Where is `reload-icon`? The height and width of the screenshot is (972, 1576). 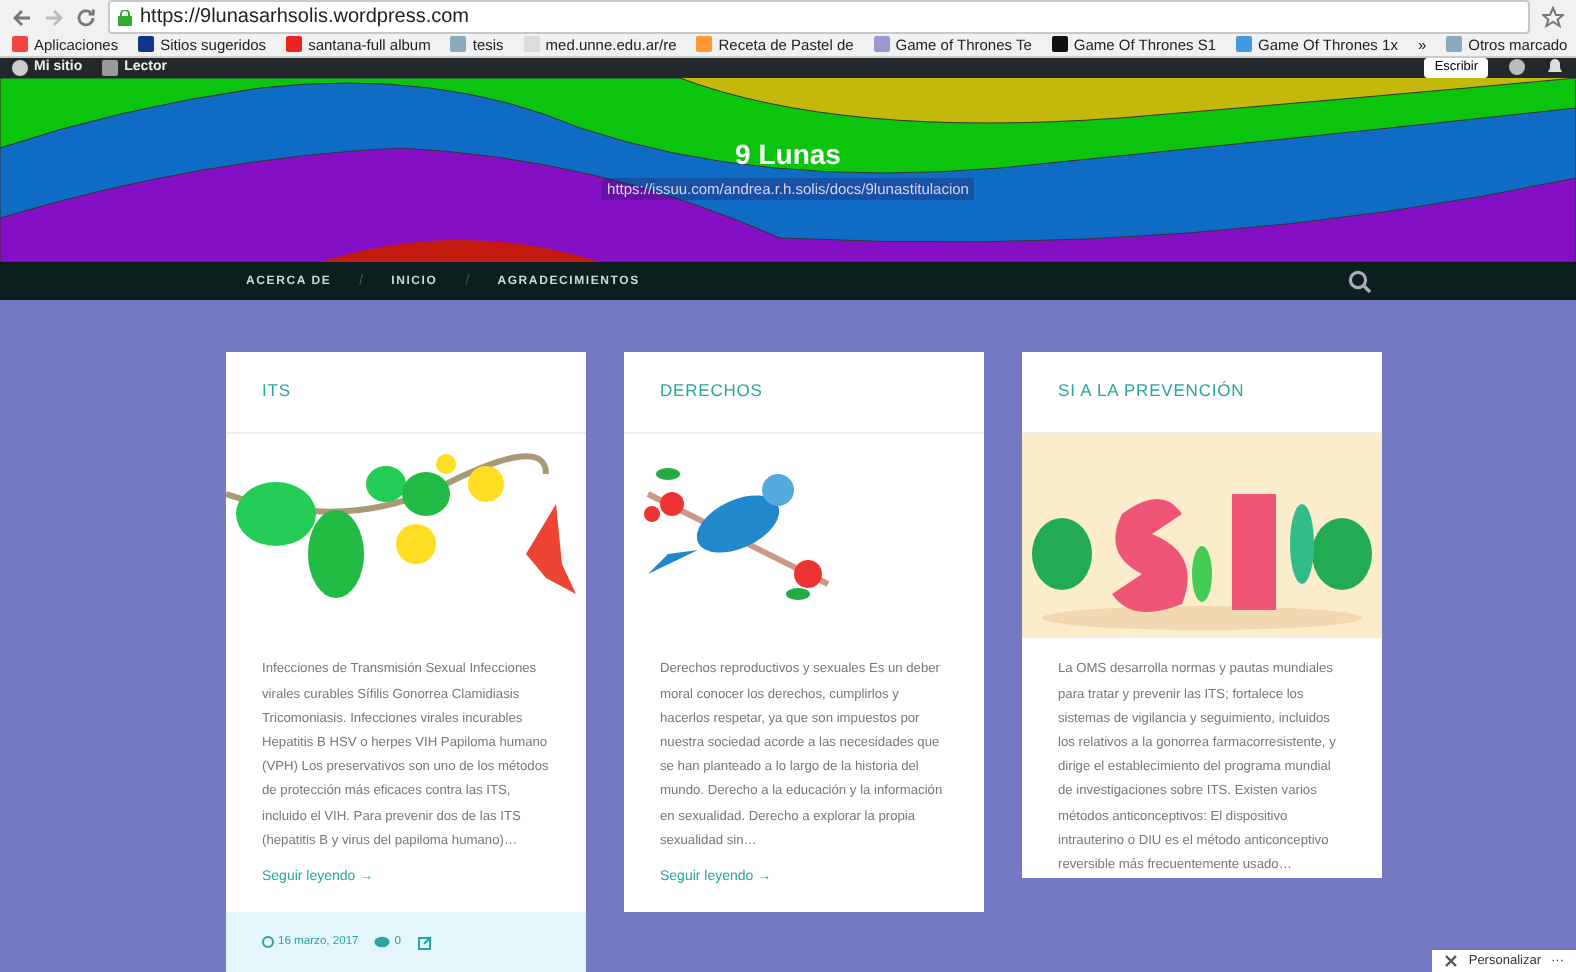
reload-icon is located at coordinates (86, 17).